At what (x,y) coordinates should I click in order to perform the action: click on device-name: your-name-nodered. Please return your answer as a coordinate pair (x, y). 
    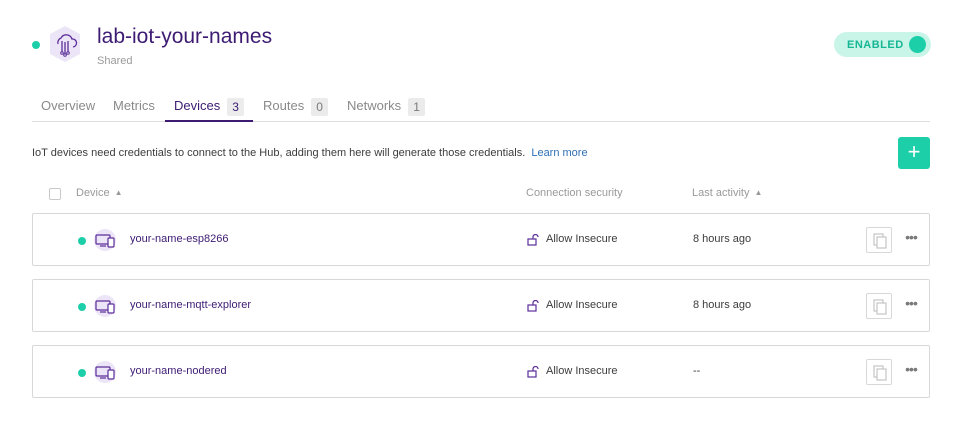
    Looking at the image, I should click on (178, 371).